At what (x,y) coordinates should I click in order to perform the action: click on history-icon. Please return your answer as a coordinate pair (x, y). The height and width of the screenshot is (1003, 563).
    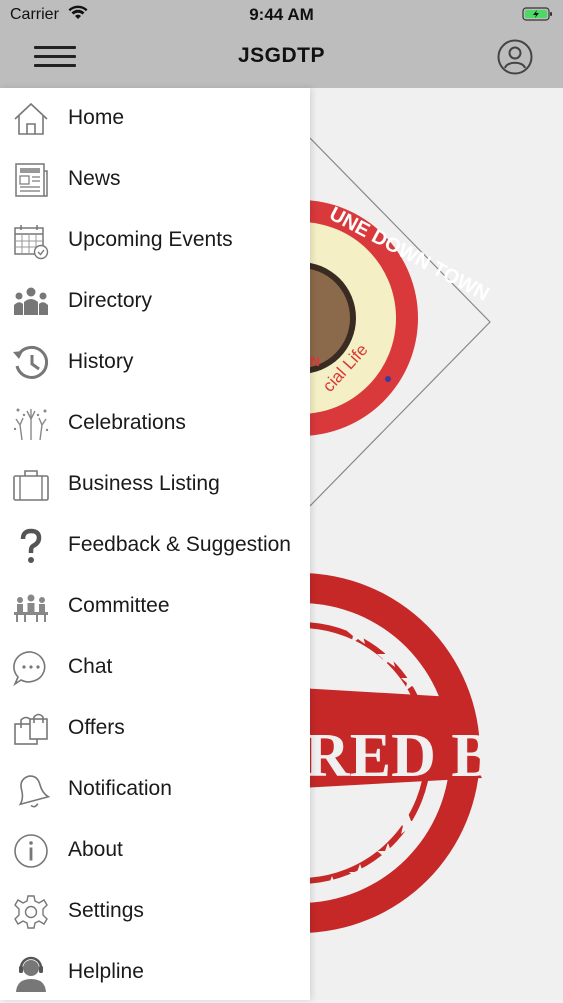
    Looking at the image, I should click on (31, 362).